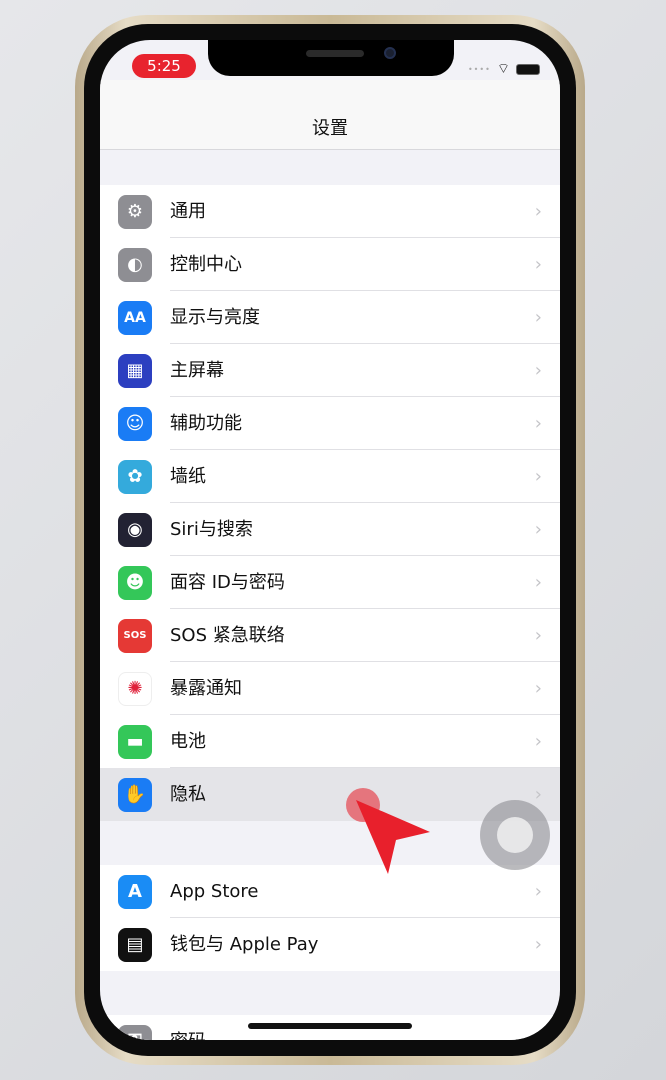 Image resolution: width=666 pixels, height=1080 pixels. I want to click on sos-icon: SOS, so click(135, 635).